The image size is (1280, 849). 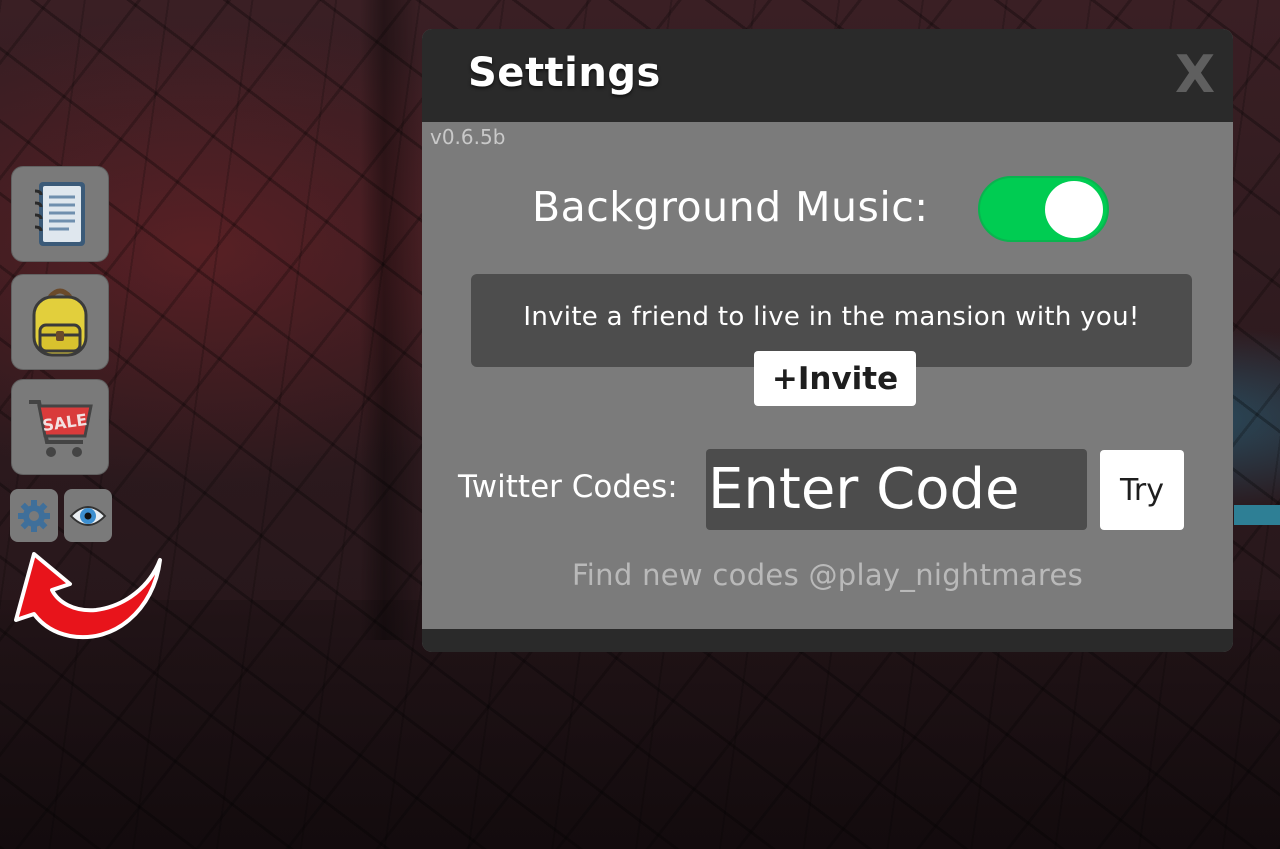 What do you see at coordinates (390, 320) in the screenshot?
I see `wall-corner-shadow` at bounding box center [390, 320].